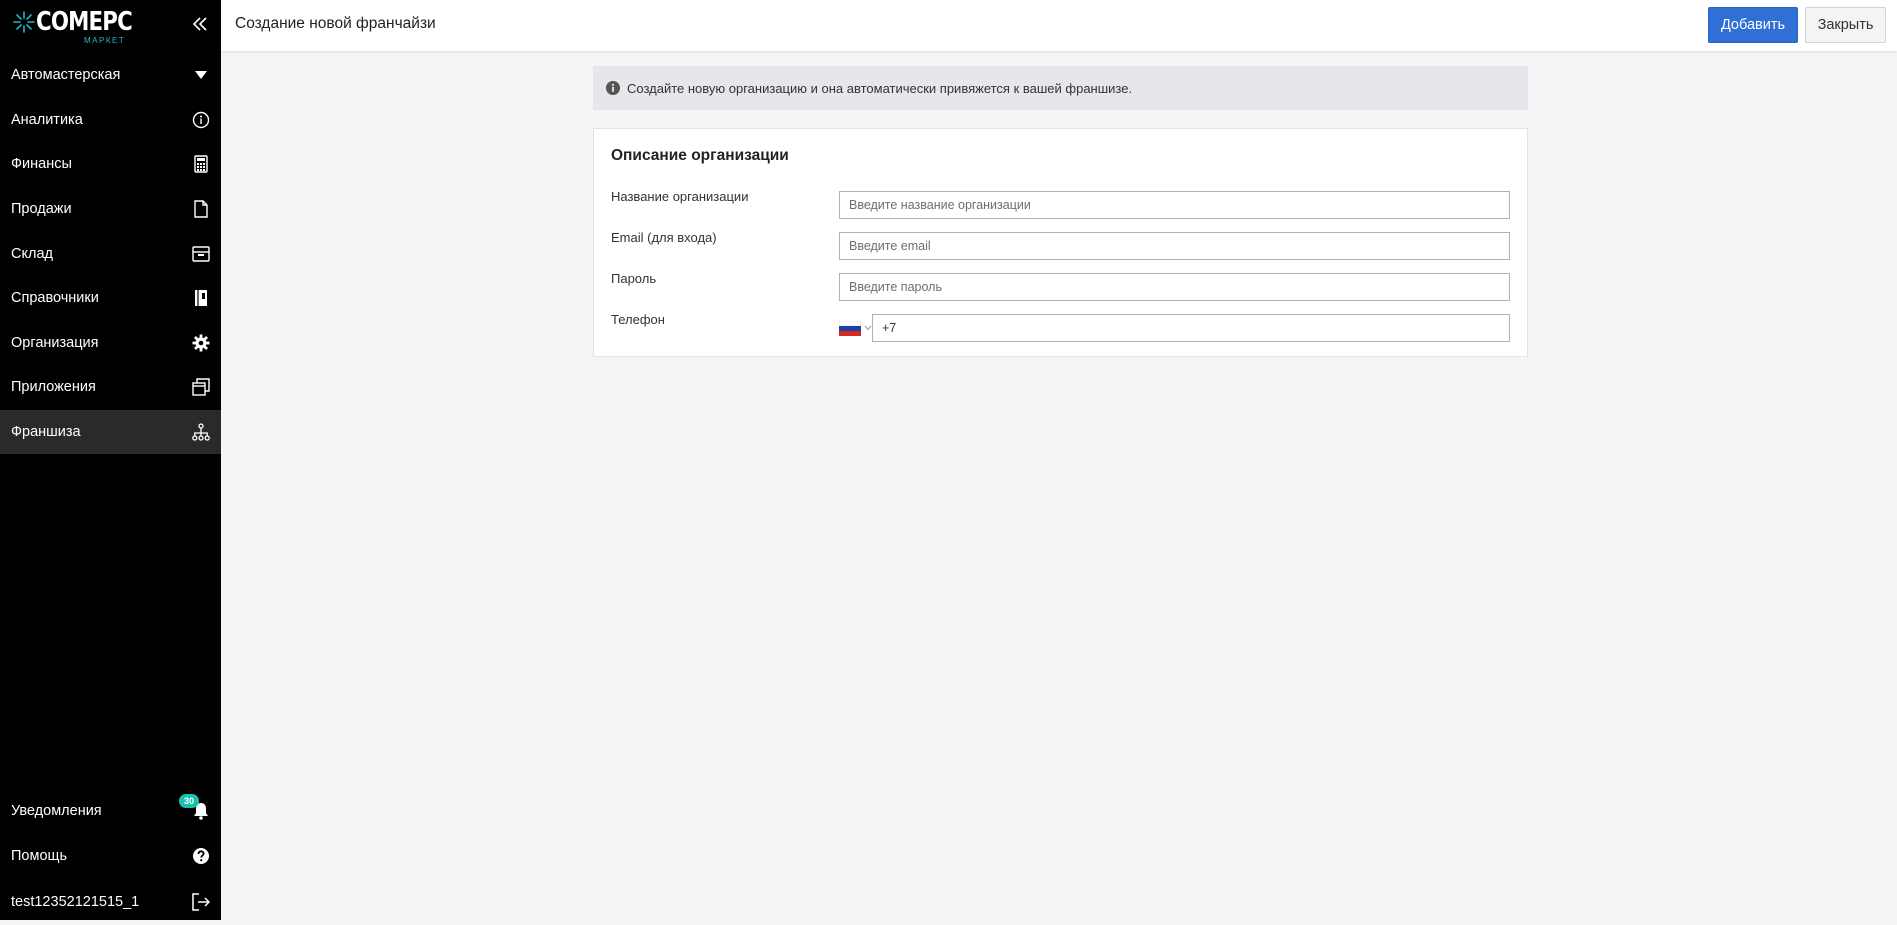 The height and width of the screenshot is (925, 1897). Describe the element at coordinates (200, 24) in the screenshot. I see `collapse-sidebar-icon` at that location.